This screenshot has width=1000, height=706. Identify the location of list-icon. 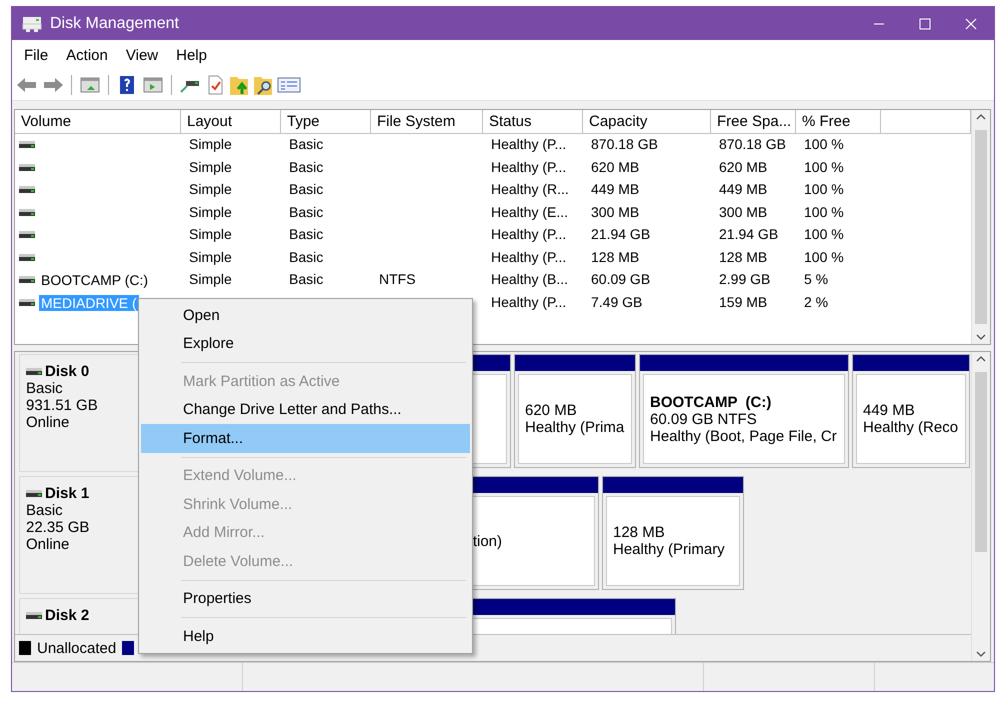
(289, 85).